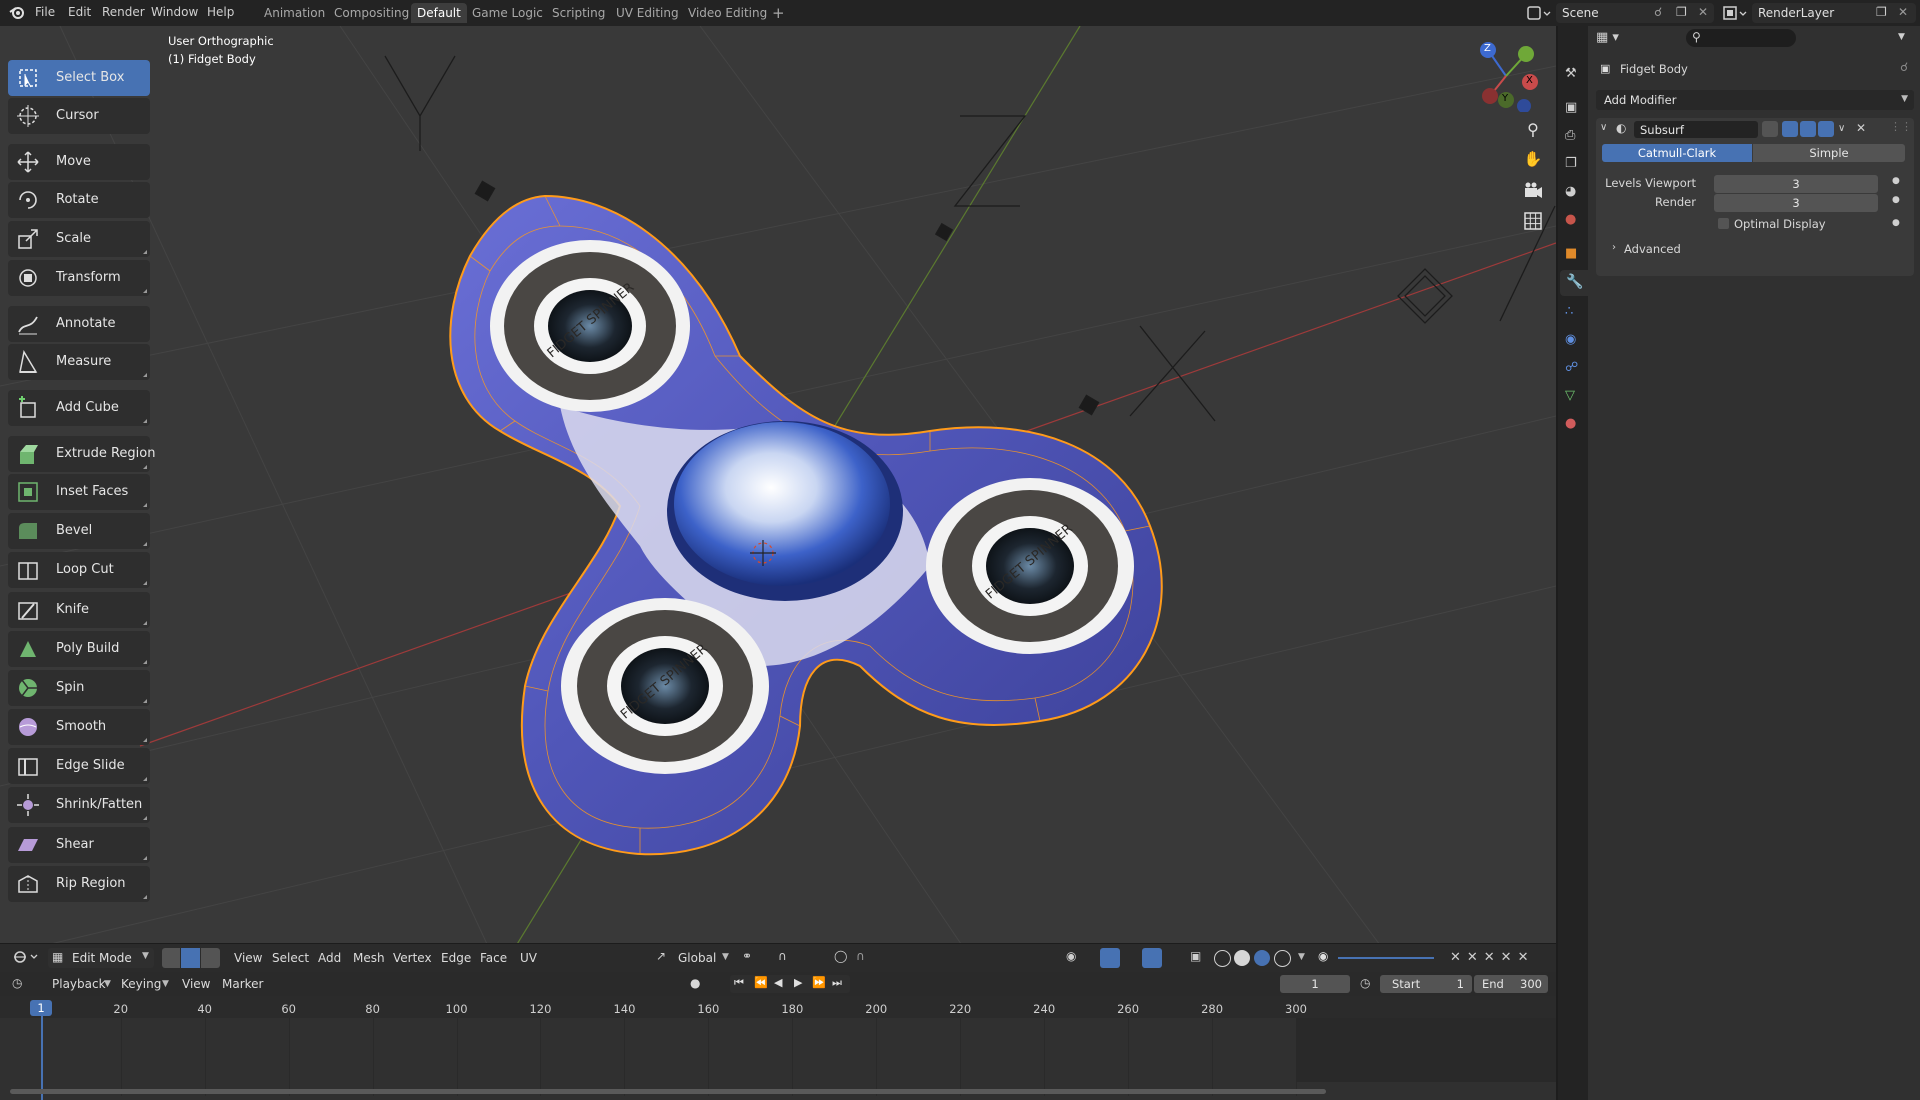  I want to click on pivot-icon: ⚭, so click(747, 956).